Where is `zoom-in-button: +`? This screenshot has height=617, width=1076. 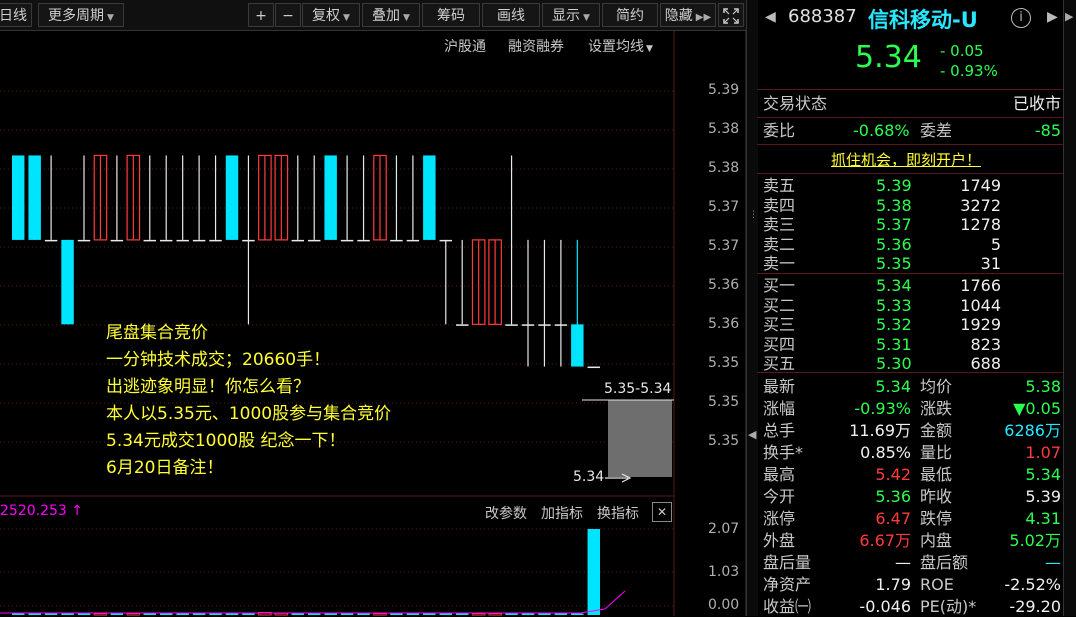
zoom-in-button: + is located at coordinates (261, 15).